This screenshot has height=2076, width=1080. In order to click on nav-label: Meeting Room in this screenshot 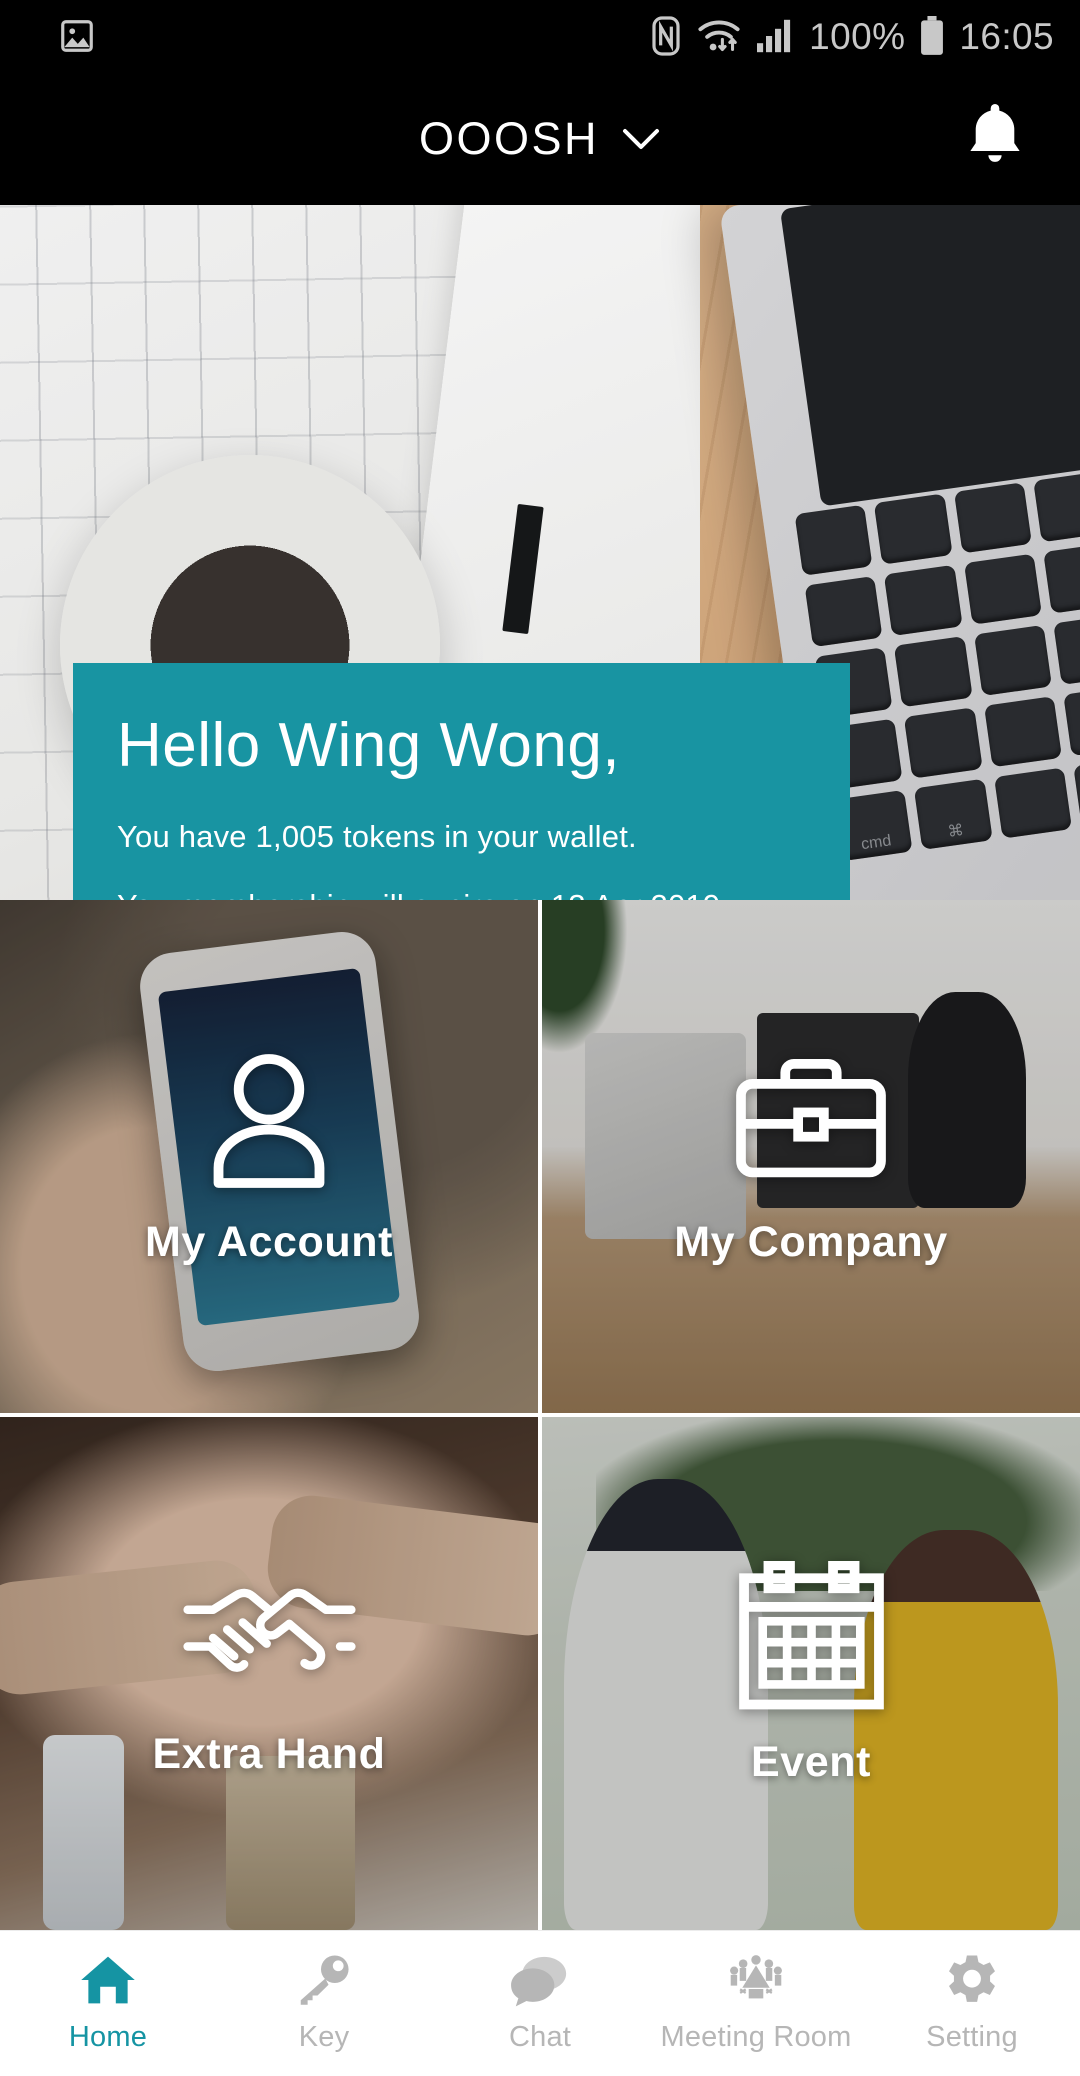, I will do `click(756, 2037)`.